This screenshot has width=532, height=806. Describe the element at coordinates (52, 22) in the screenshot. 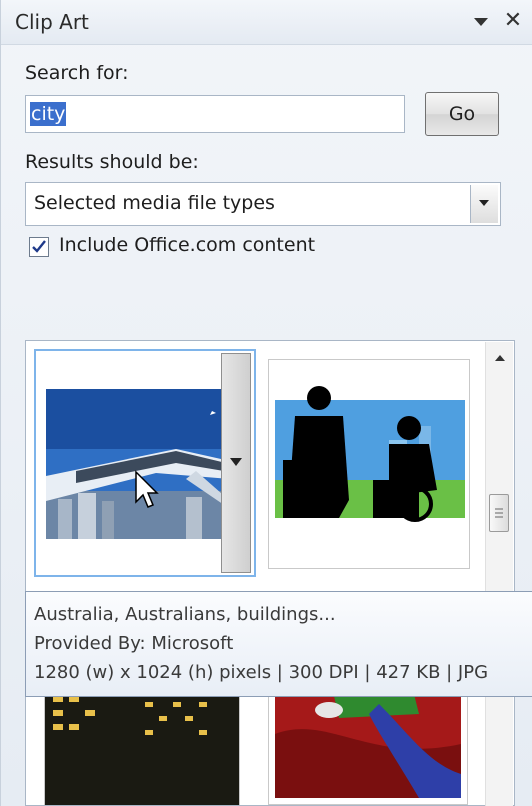

I see `pane-title: Clip Art` at that location.